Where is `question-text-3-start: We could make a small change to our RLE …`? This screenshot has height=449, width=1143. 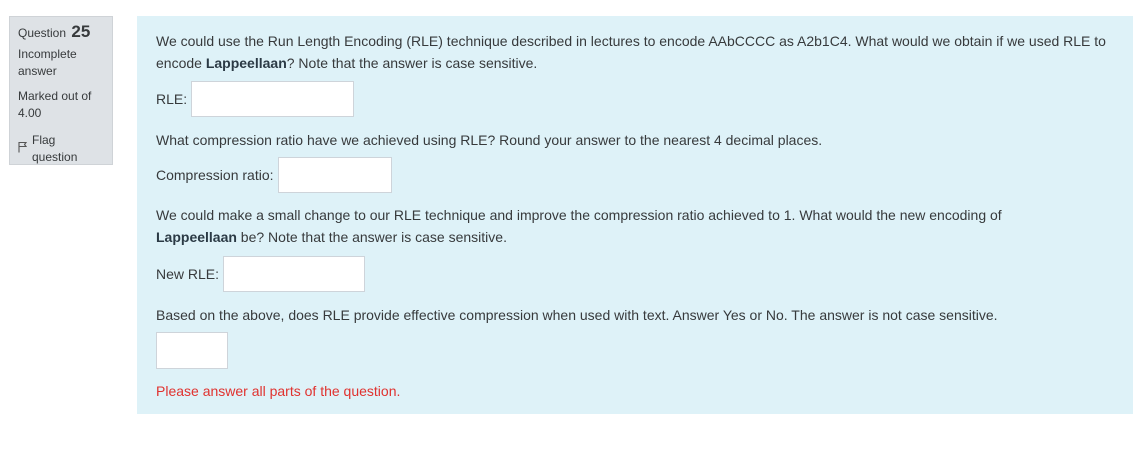
question-text-3-start: We could make a small change to our RLE … is located at coordinates (579, 215).